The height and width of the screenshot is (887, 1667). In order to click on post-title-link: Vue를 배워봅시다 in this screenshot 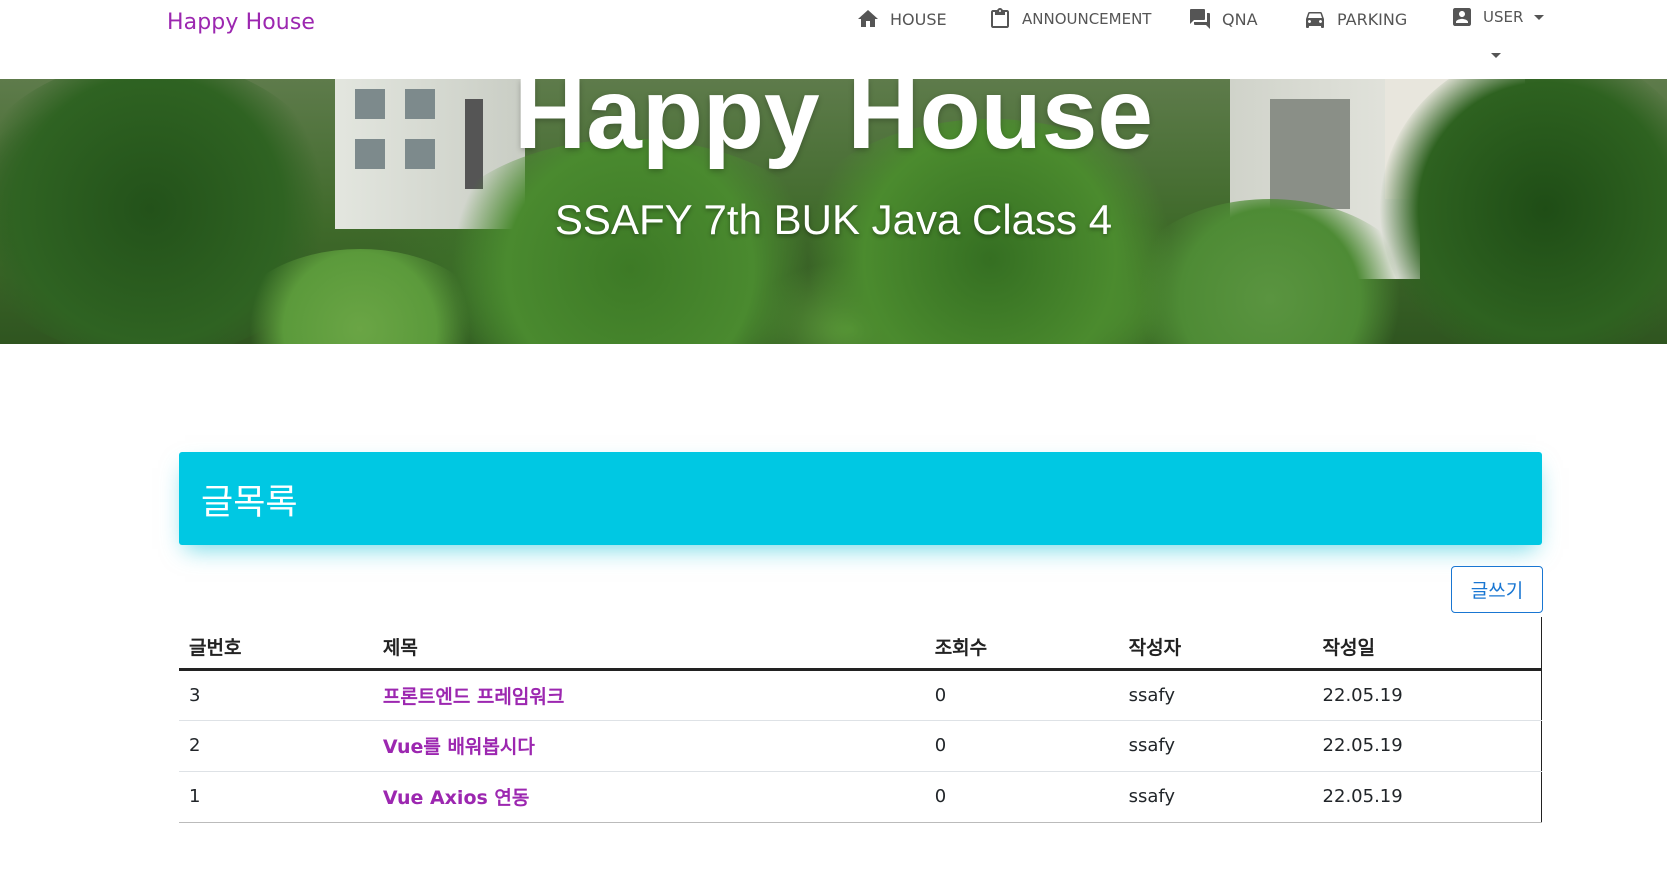, I will do `click(459, 747)`.